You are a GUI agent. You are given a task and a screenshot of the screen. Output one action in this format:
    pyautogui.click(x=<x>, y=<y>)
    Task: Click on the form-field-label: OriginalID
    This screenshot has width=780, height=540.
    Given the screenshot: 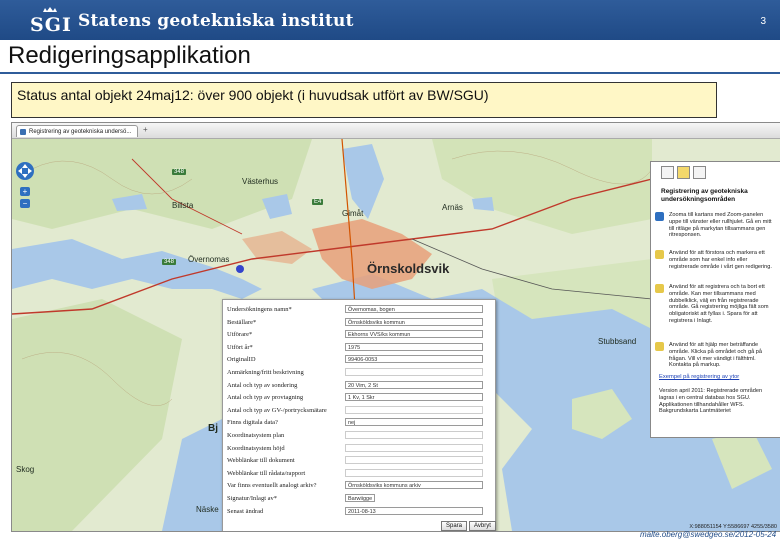 What is the action you would take?
    pyautogui.click(x=241, y=360)
    